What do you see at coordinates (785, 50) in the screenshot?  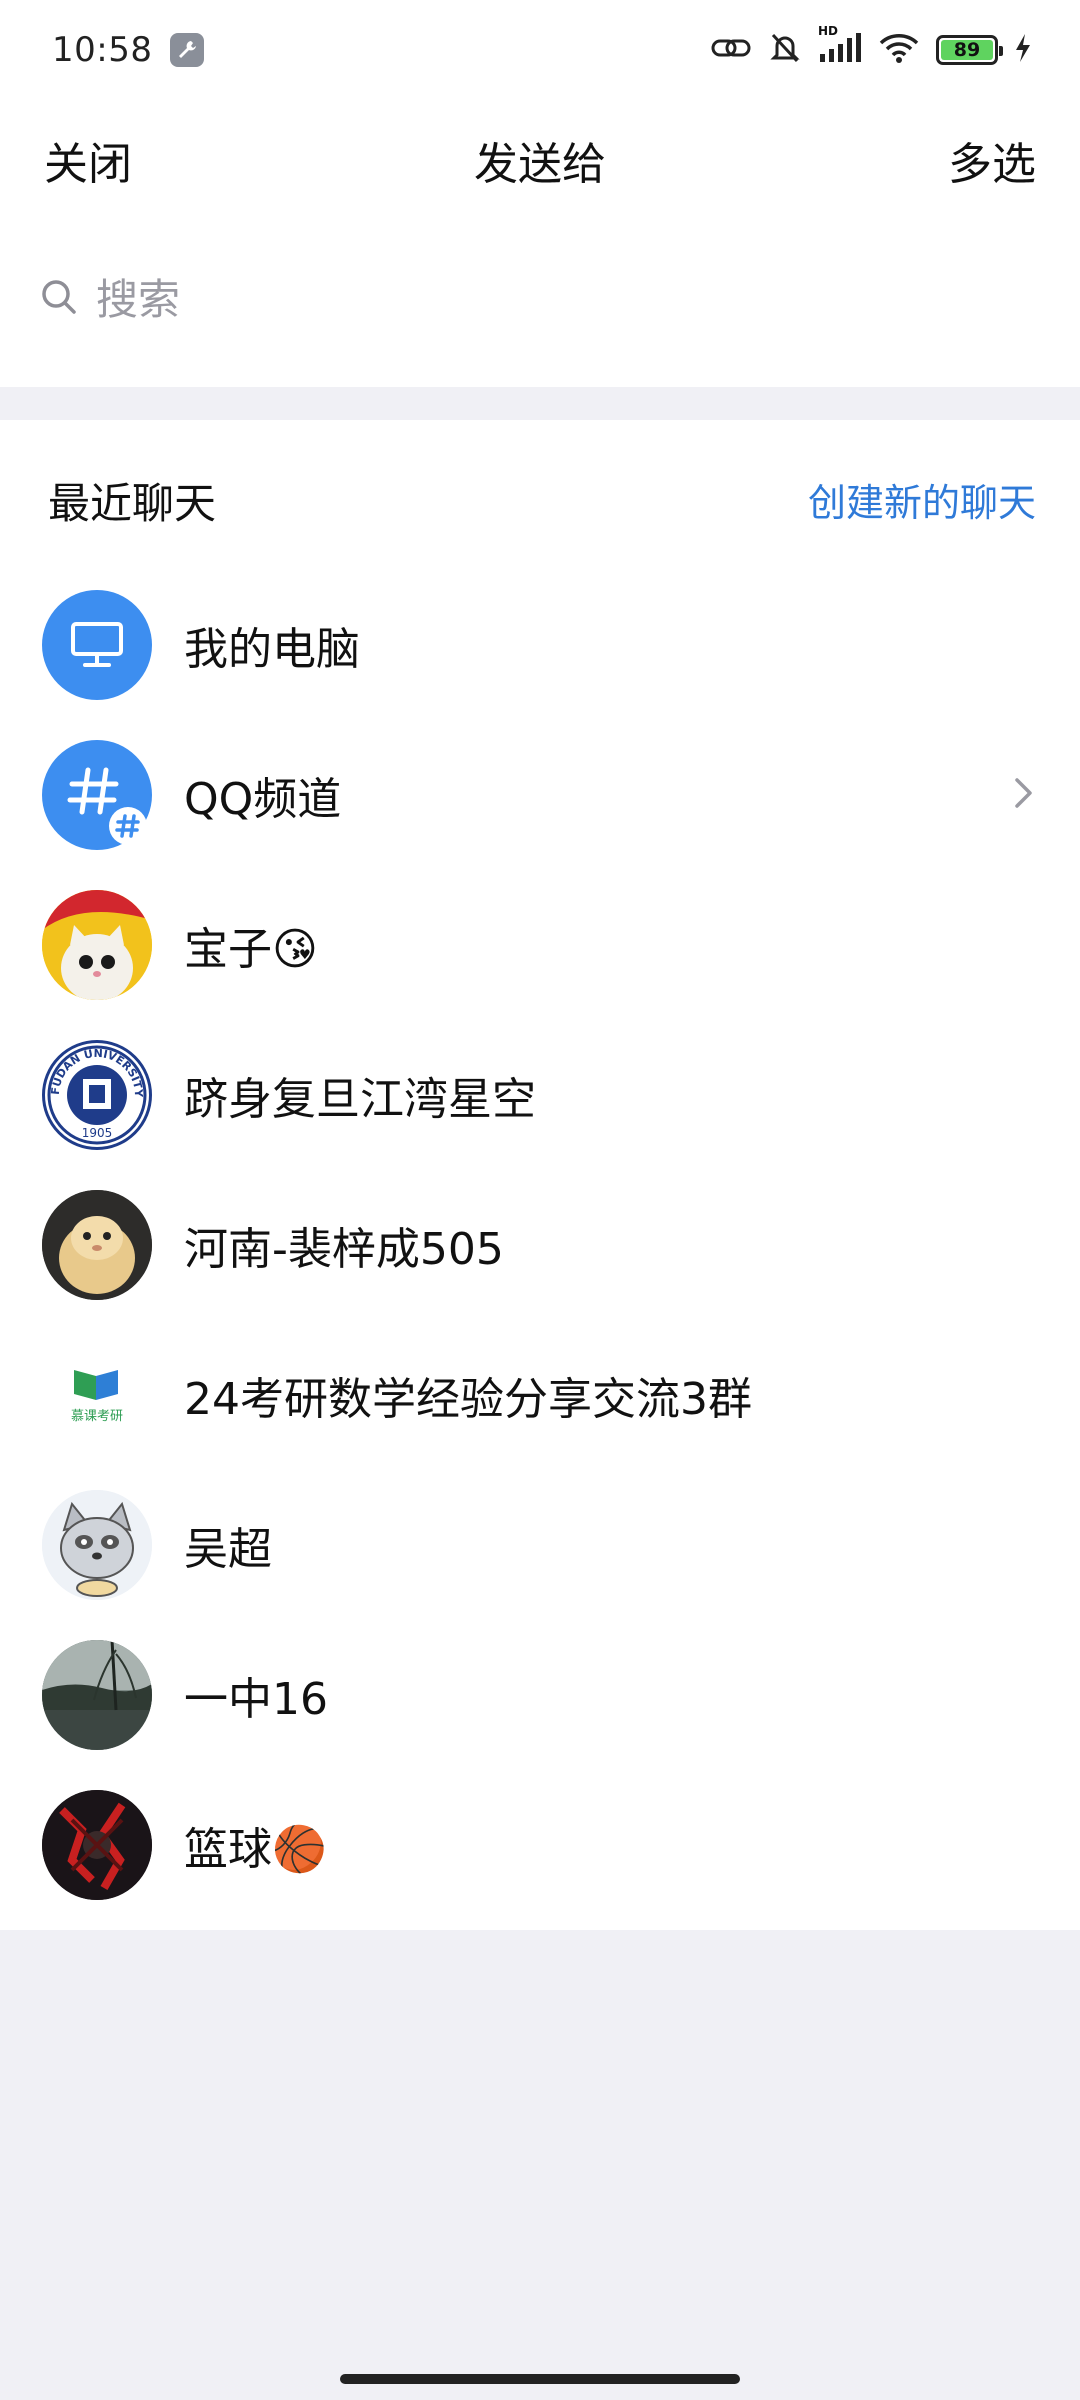 I see `bell-muted-icon` at bounding box center [785, 50].